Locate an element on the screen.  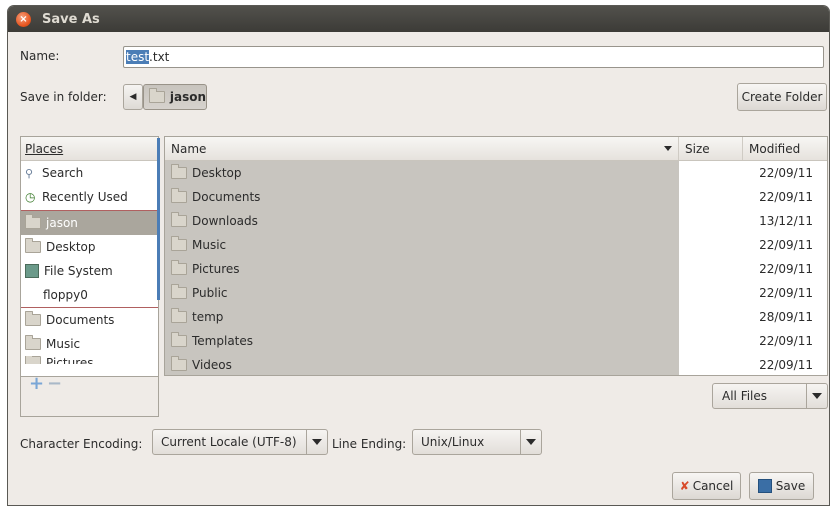
create-folder-label: Create Folder is located at coordinates (782, 97).